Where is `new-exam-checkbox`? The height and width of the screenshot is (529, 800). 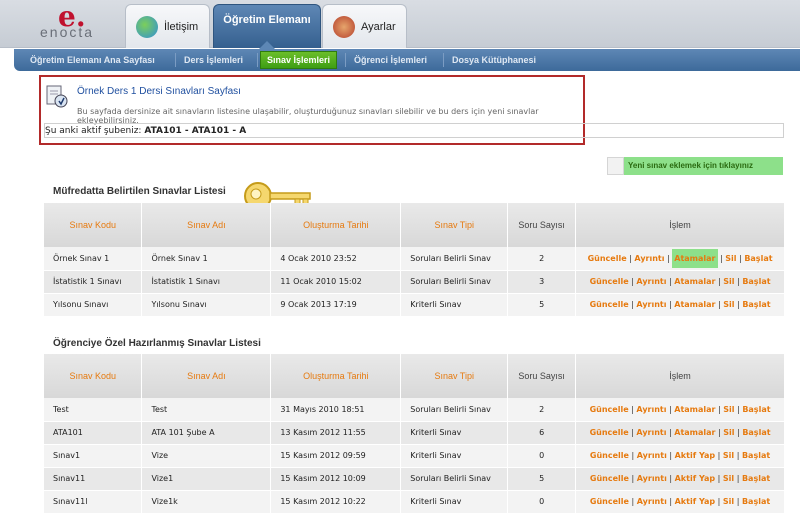
new-exam-checkbox is located at coordinates (615, 166).